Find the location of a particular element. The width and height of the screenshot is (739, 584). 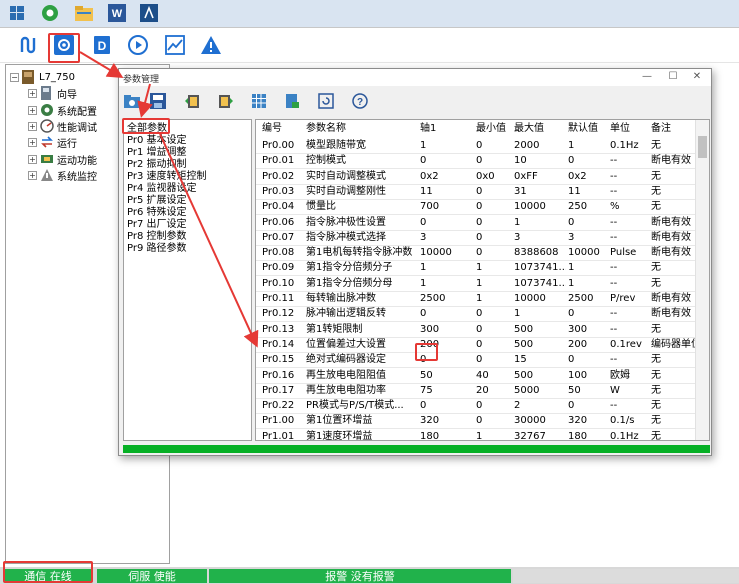

dialog-title-bar: 参数管理 — ☐ ✕ is located at coordinates (415, 77).